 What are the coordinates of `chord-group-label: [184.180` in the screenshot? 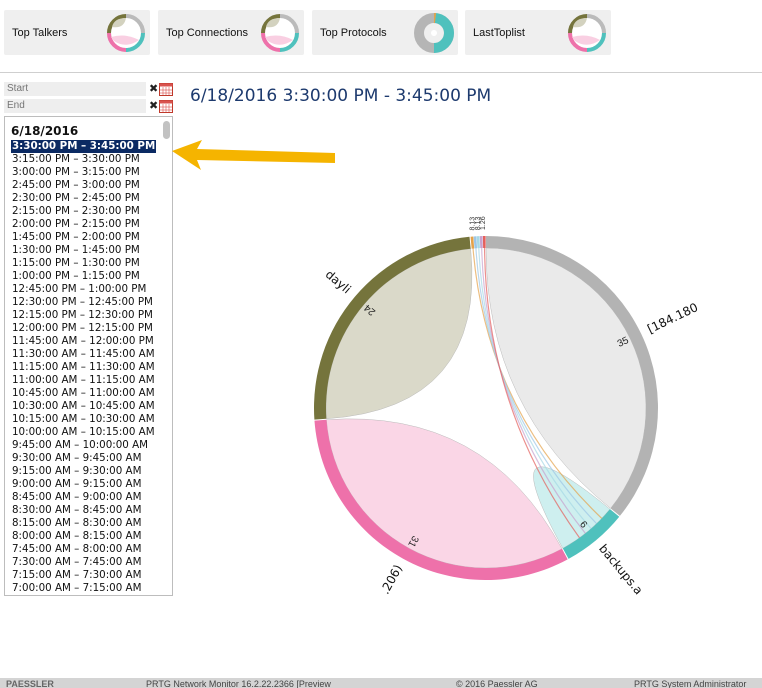 It's located at (672, 318).